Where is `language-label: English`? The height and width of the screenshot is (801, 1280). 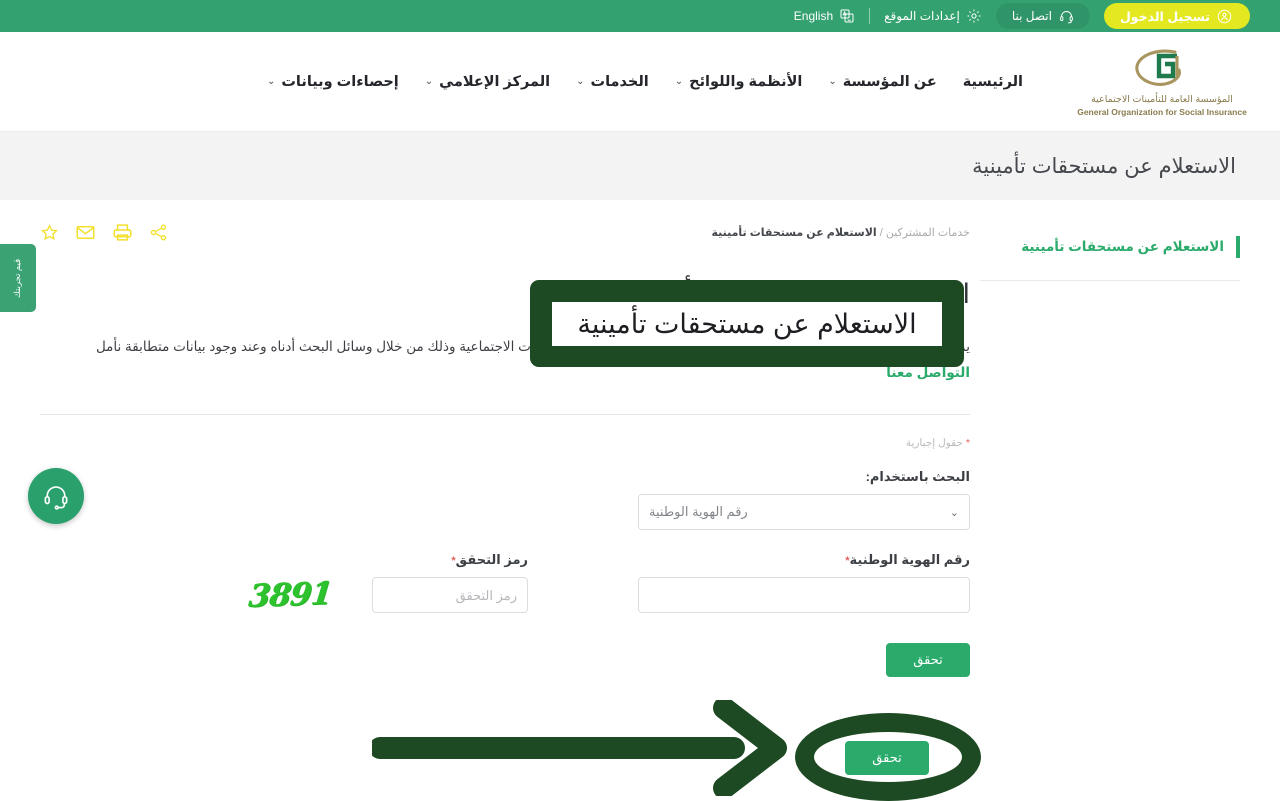 language-label: English is located at coordinates (813, 16).